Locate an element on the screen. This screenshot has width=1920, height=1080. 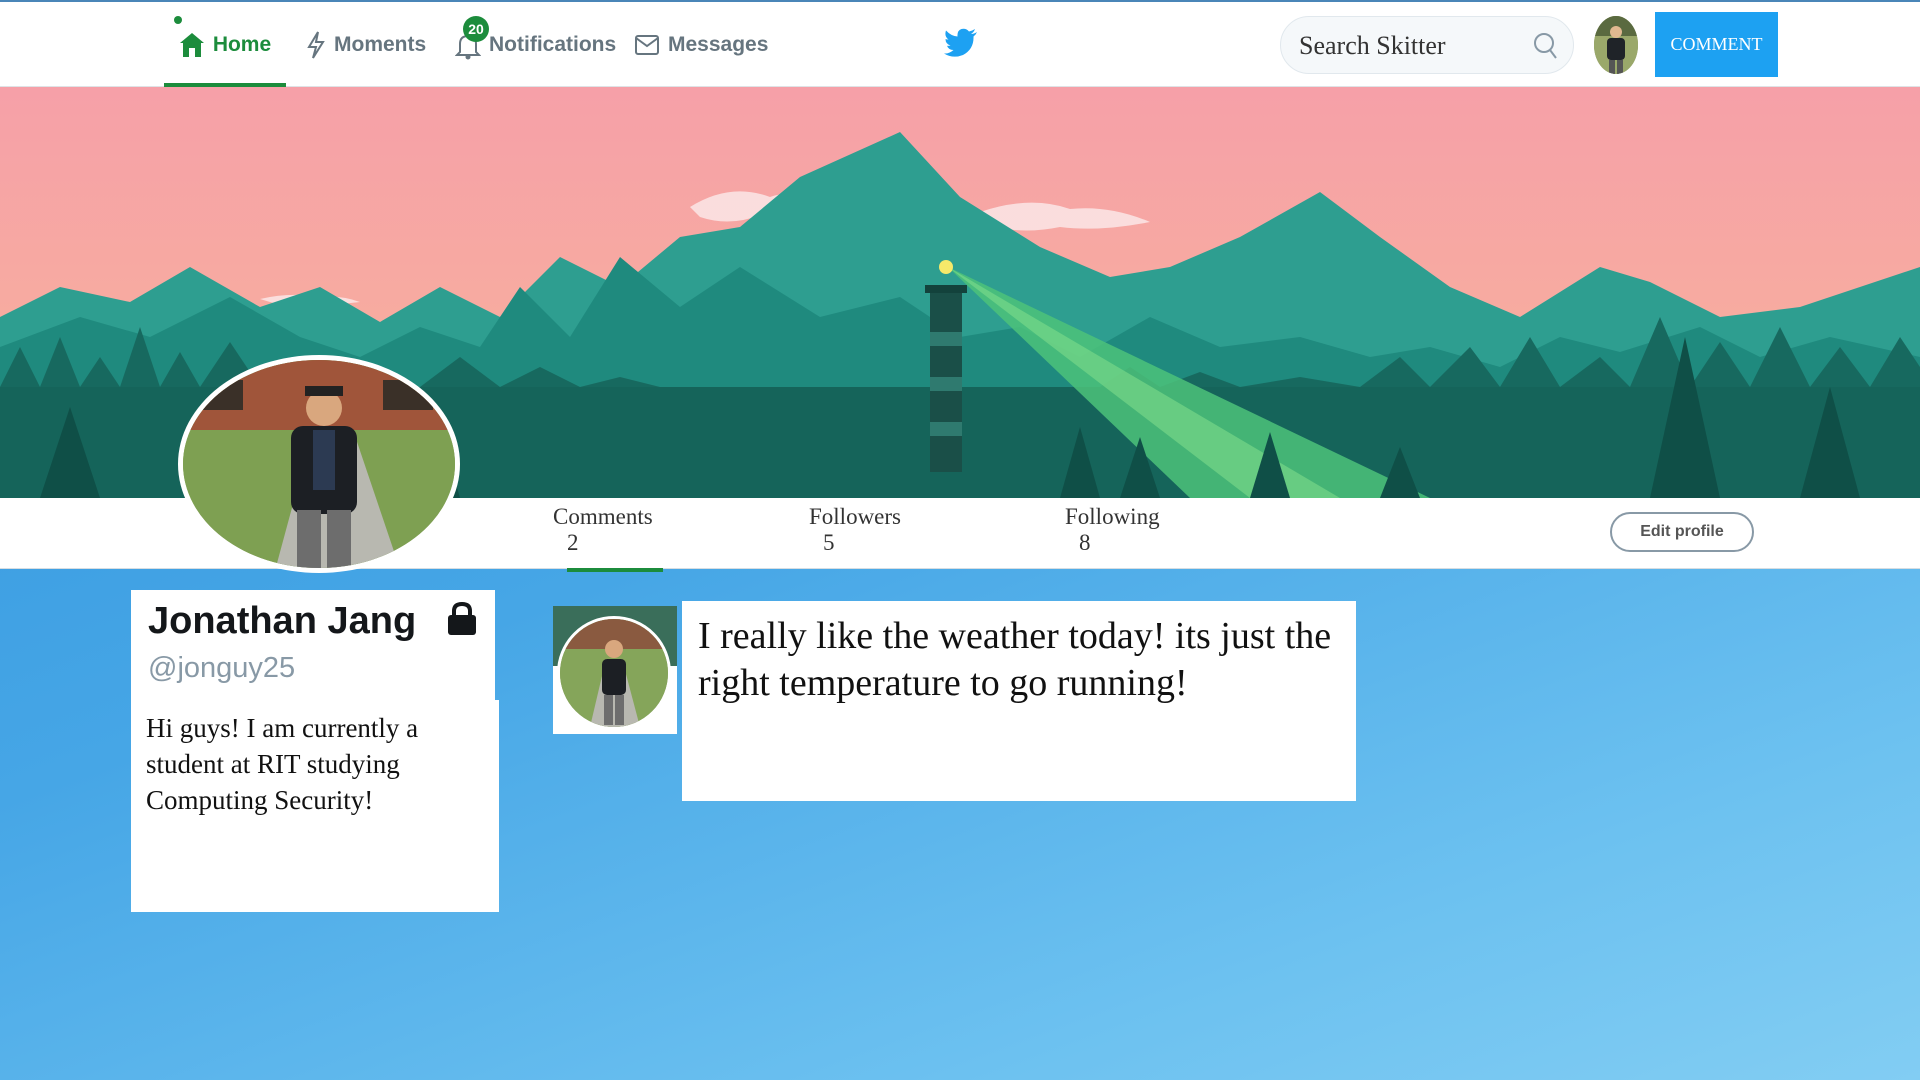
stat-followers: Followers 5 is located at coordinates (855, 530).